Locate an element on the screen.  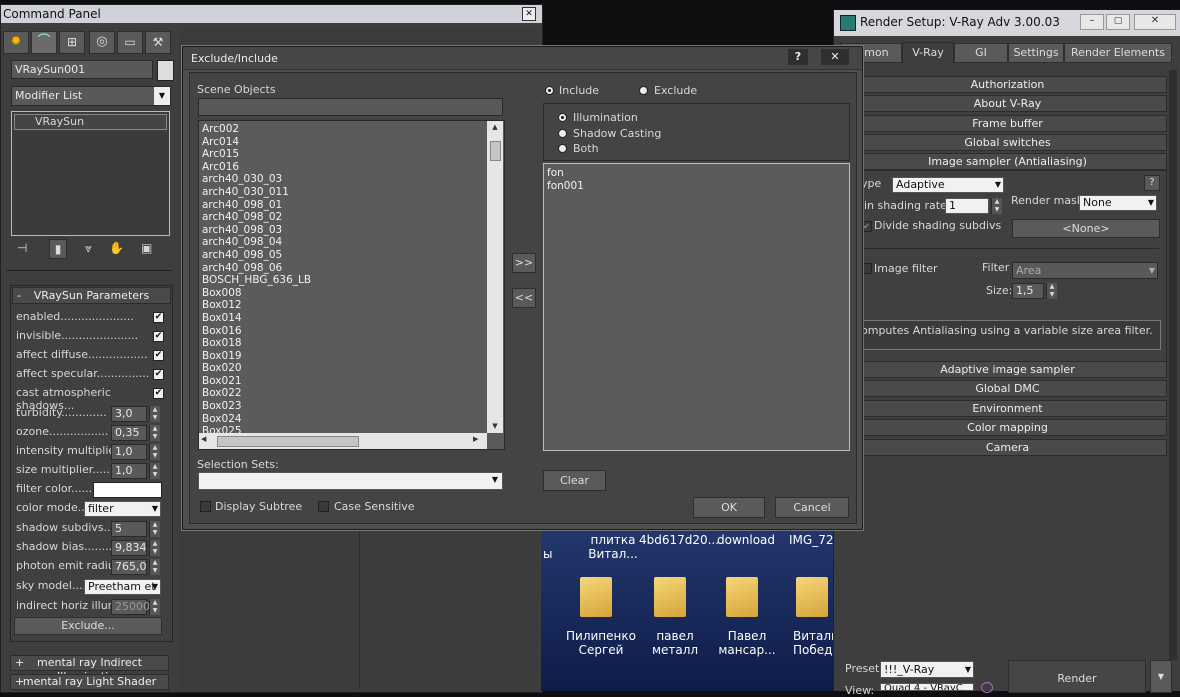
render-mask-dropdown: None ▼ is located at coordinates (1118, 203).